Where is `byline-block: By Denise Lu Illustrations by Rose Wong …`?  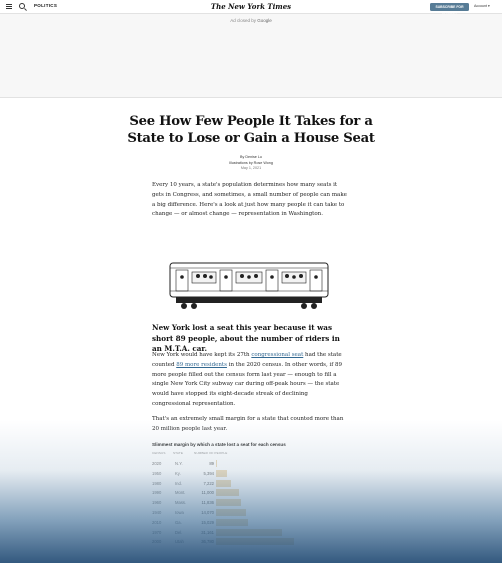 byline-block: By Denise Lu Illustrations by Rose Wong … is located at coordinates (251, 163).